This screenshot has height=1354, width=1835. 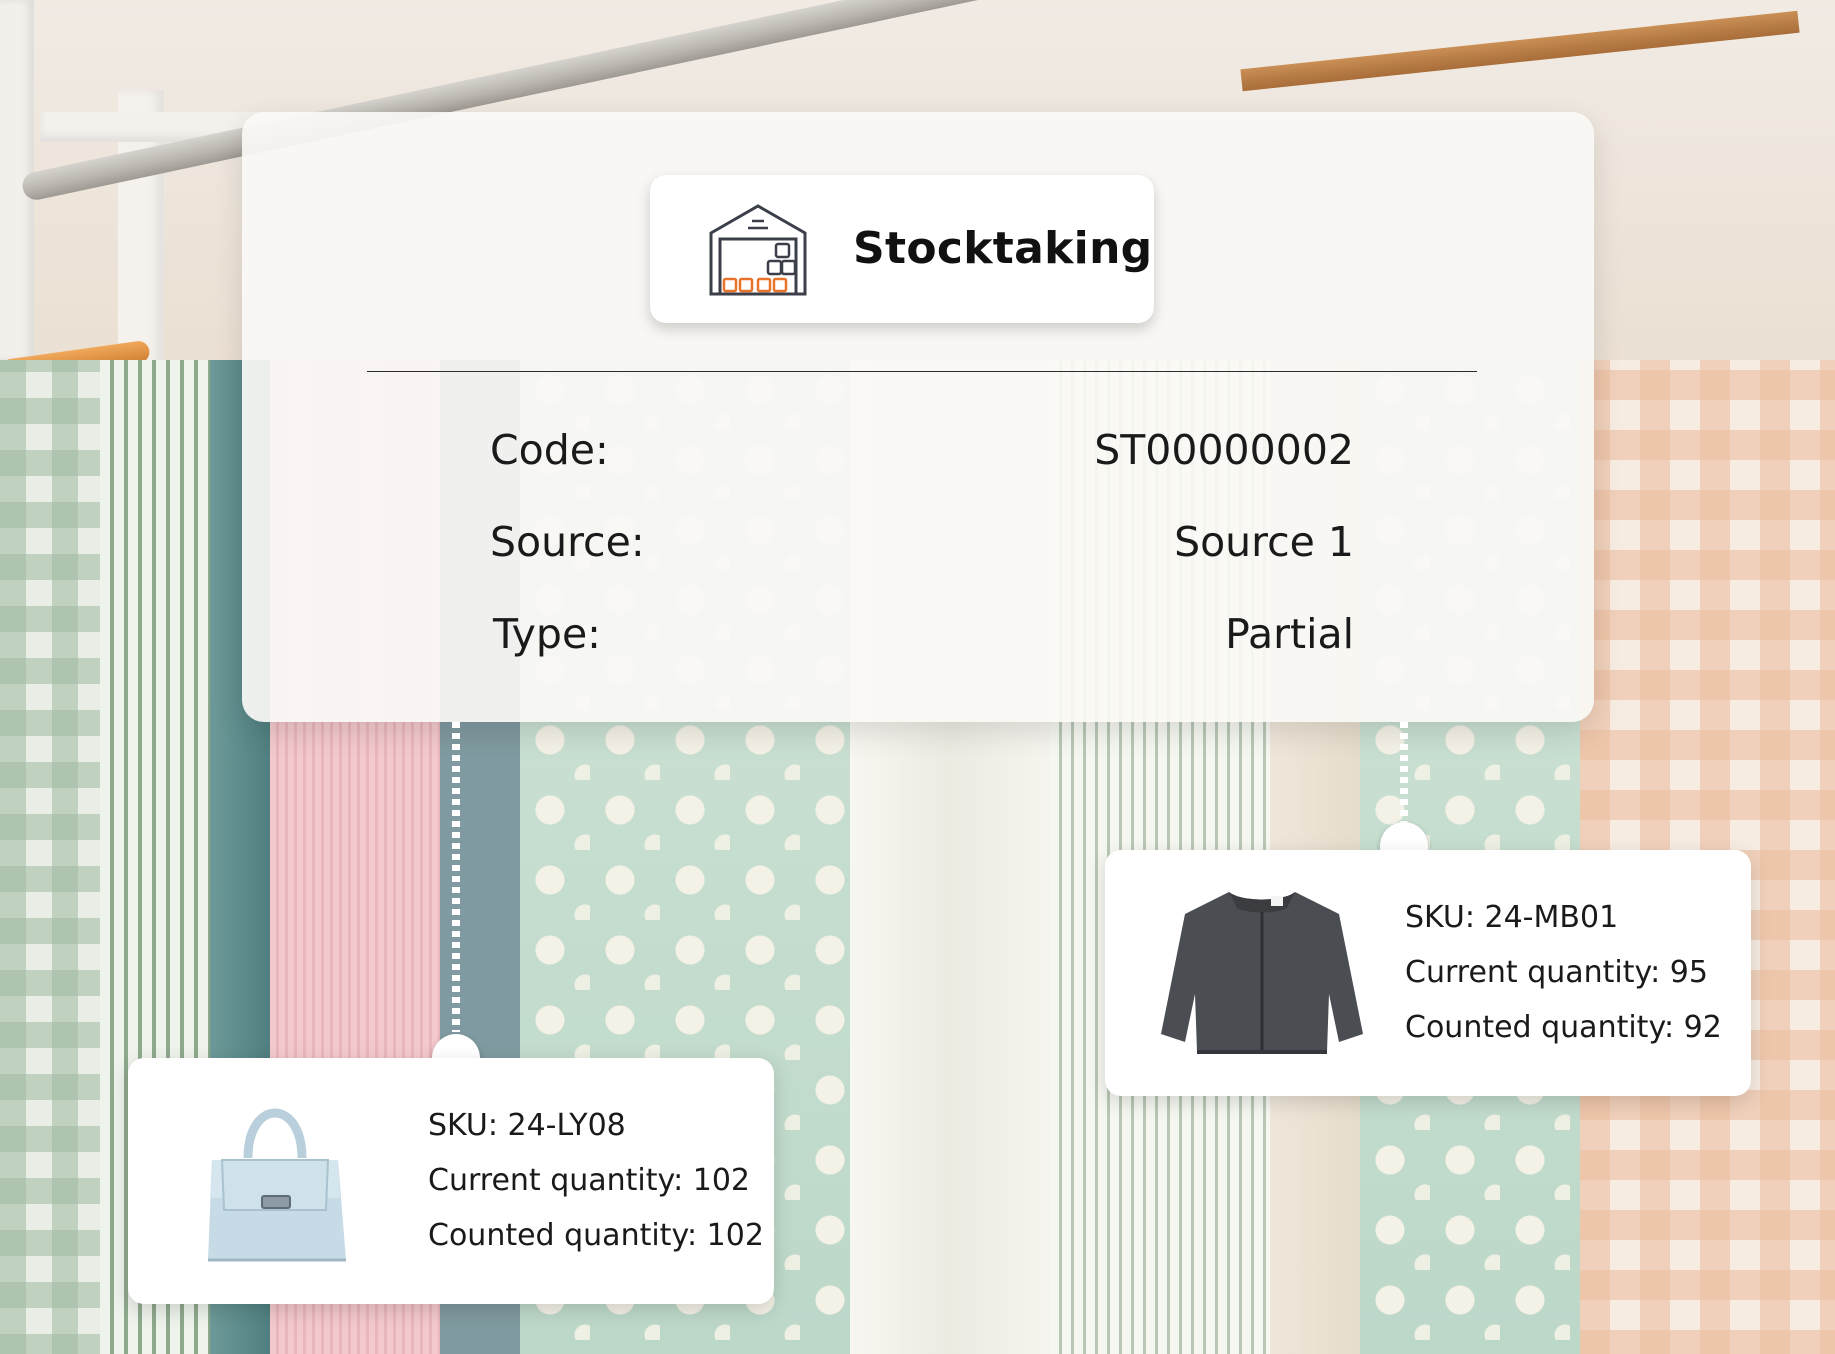 I want to click on source-value: Source 1, so click(x=1264, y=542).